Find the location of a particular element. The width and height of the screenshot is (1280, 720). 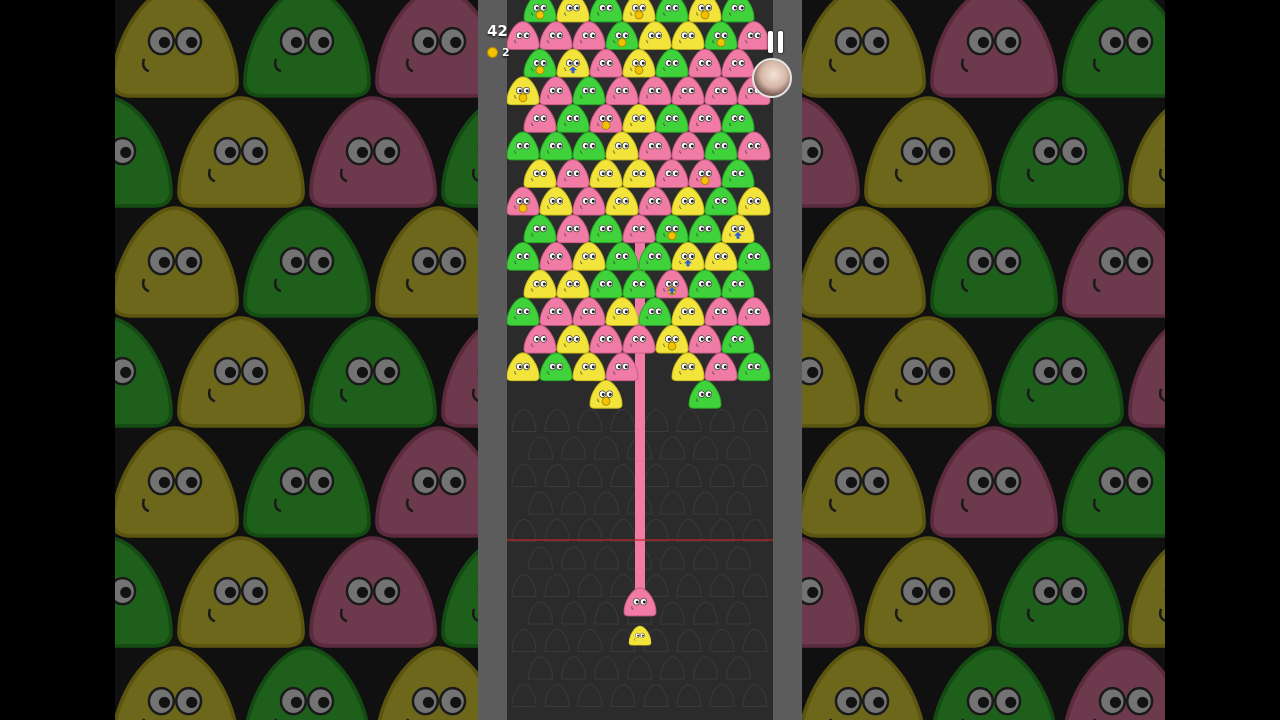

coin-count: 2 is located at coordinates (506, 52).